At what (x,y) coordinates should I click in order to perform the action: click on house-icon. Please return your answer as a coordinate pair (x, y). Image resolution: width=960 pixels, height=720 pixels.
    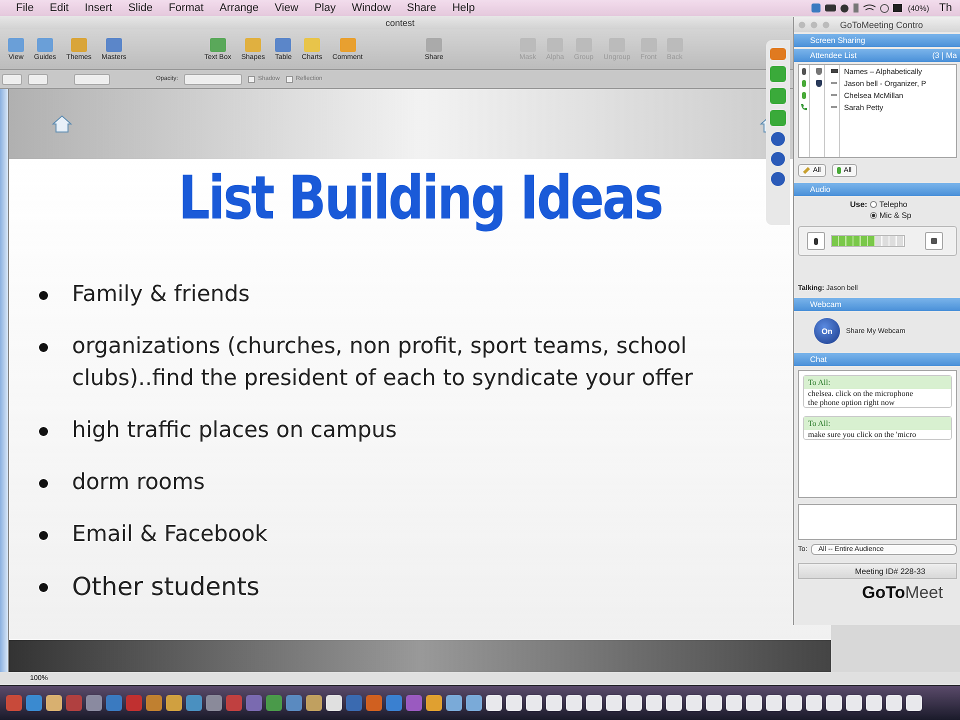
    Looking at the image, I should click on (62, 124).